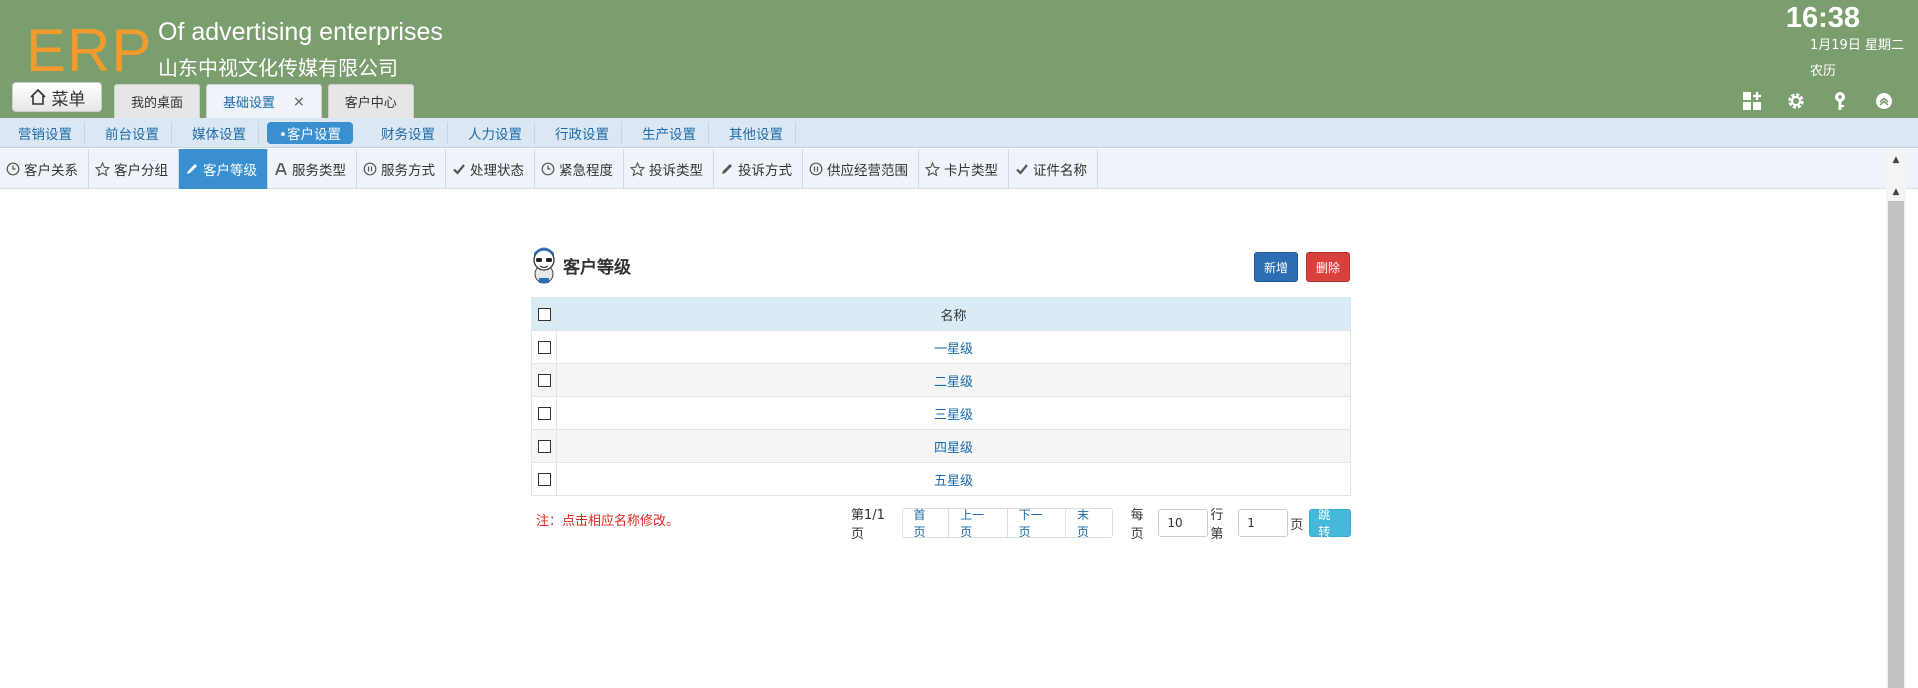 This screenshot has width=1918, height=688. I want to click on key-icon, so click(1840, 101).